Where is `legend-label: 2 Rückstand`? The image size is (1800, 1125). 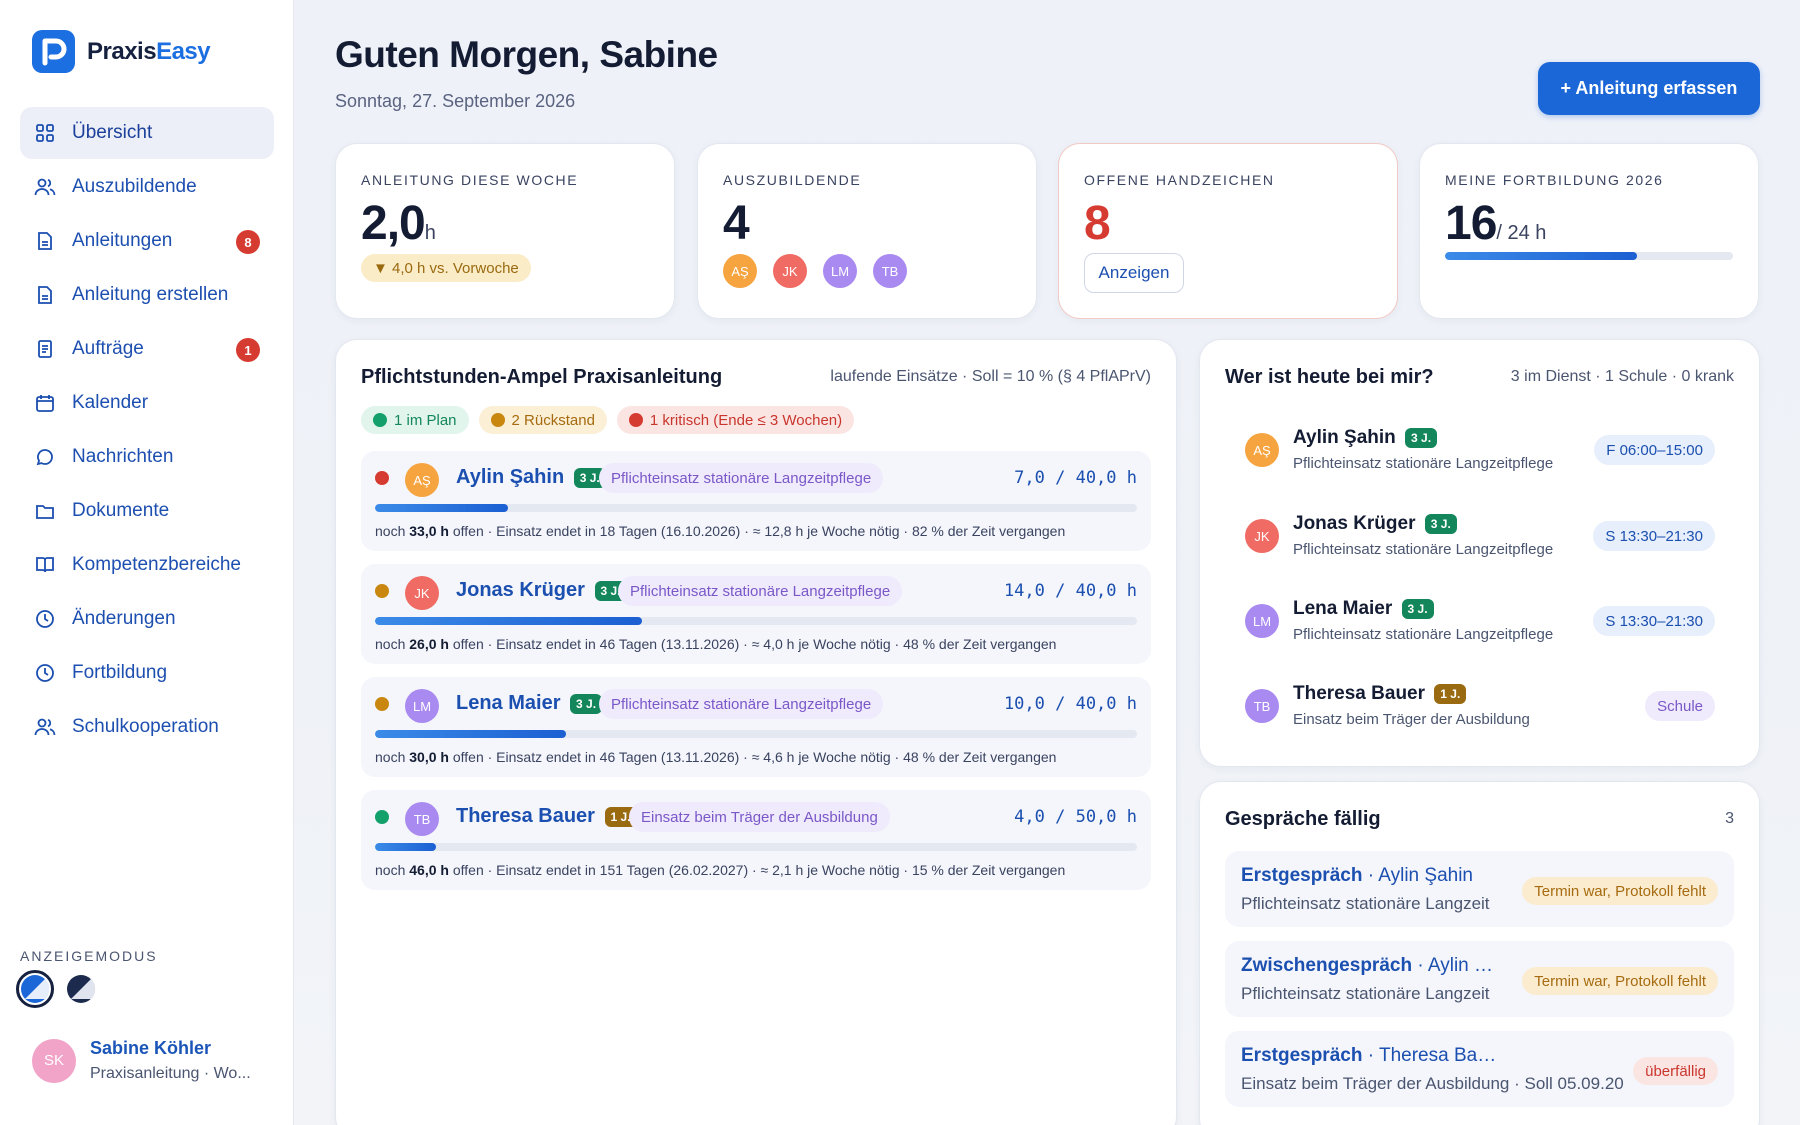 legend-label: 2 Rückstand is located at coordinates (553, 420).